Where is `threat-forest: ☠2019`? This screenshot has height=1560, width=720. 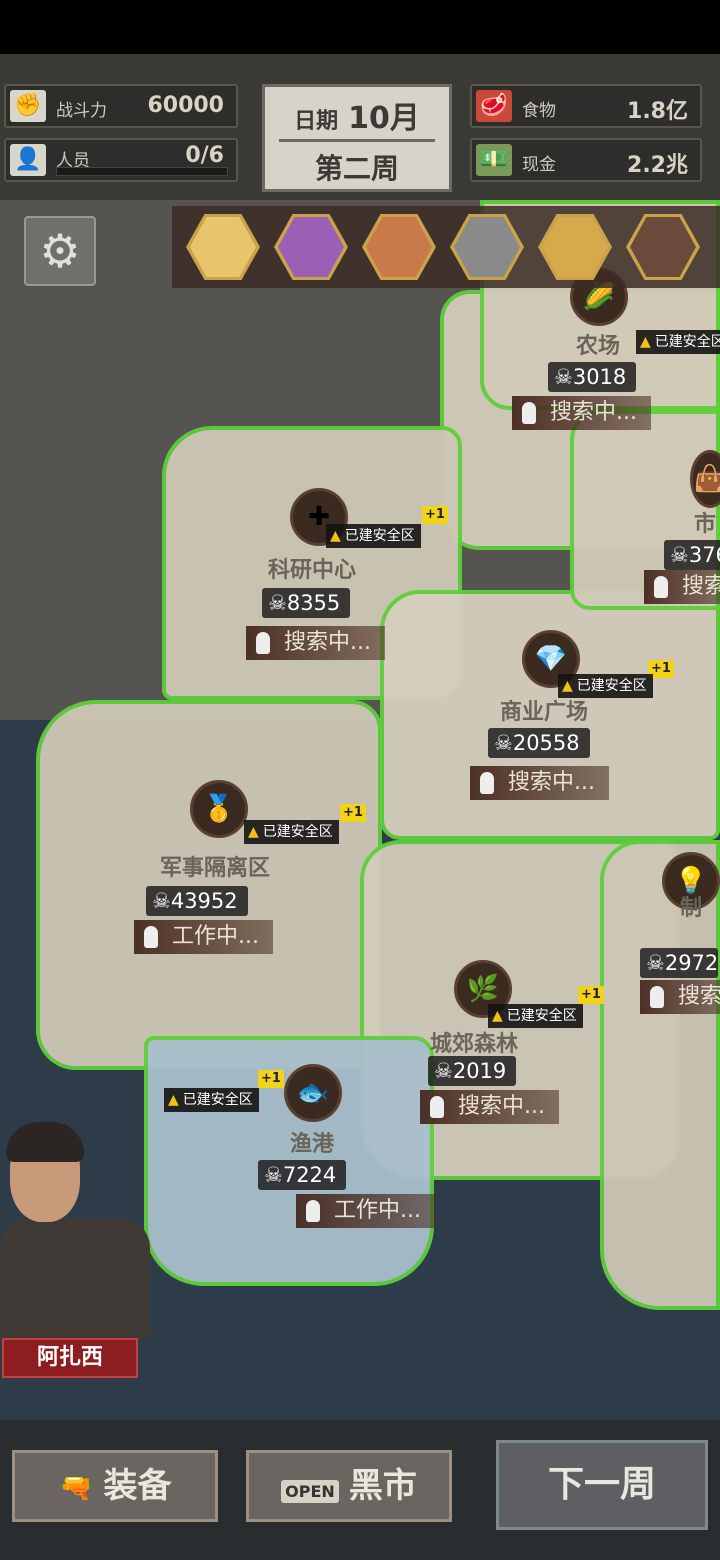 threat-forest: ☠2019 is located at coordinates (472, 1071).